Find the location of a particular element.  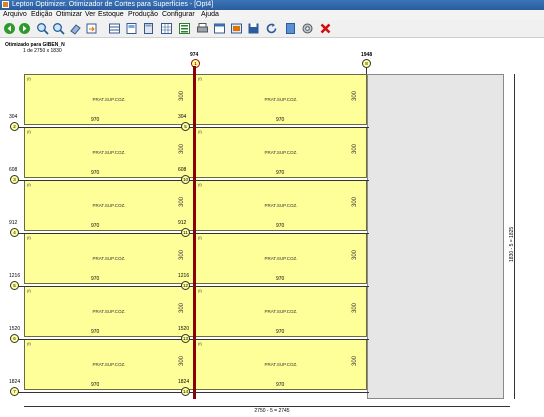

back-icon is located at coordinates (9, 28).